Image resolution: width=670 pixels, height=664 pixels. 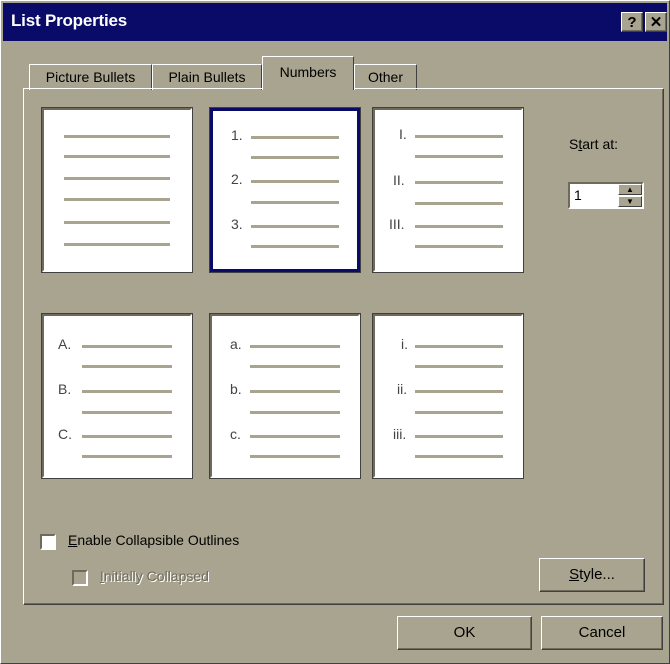 I want to click on style-lower-alpha: a. b. c., so click(x=285, y=396).